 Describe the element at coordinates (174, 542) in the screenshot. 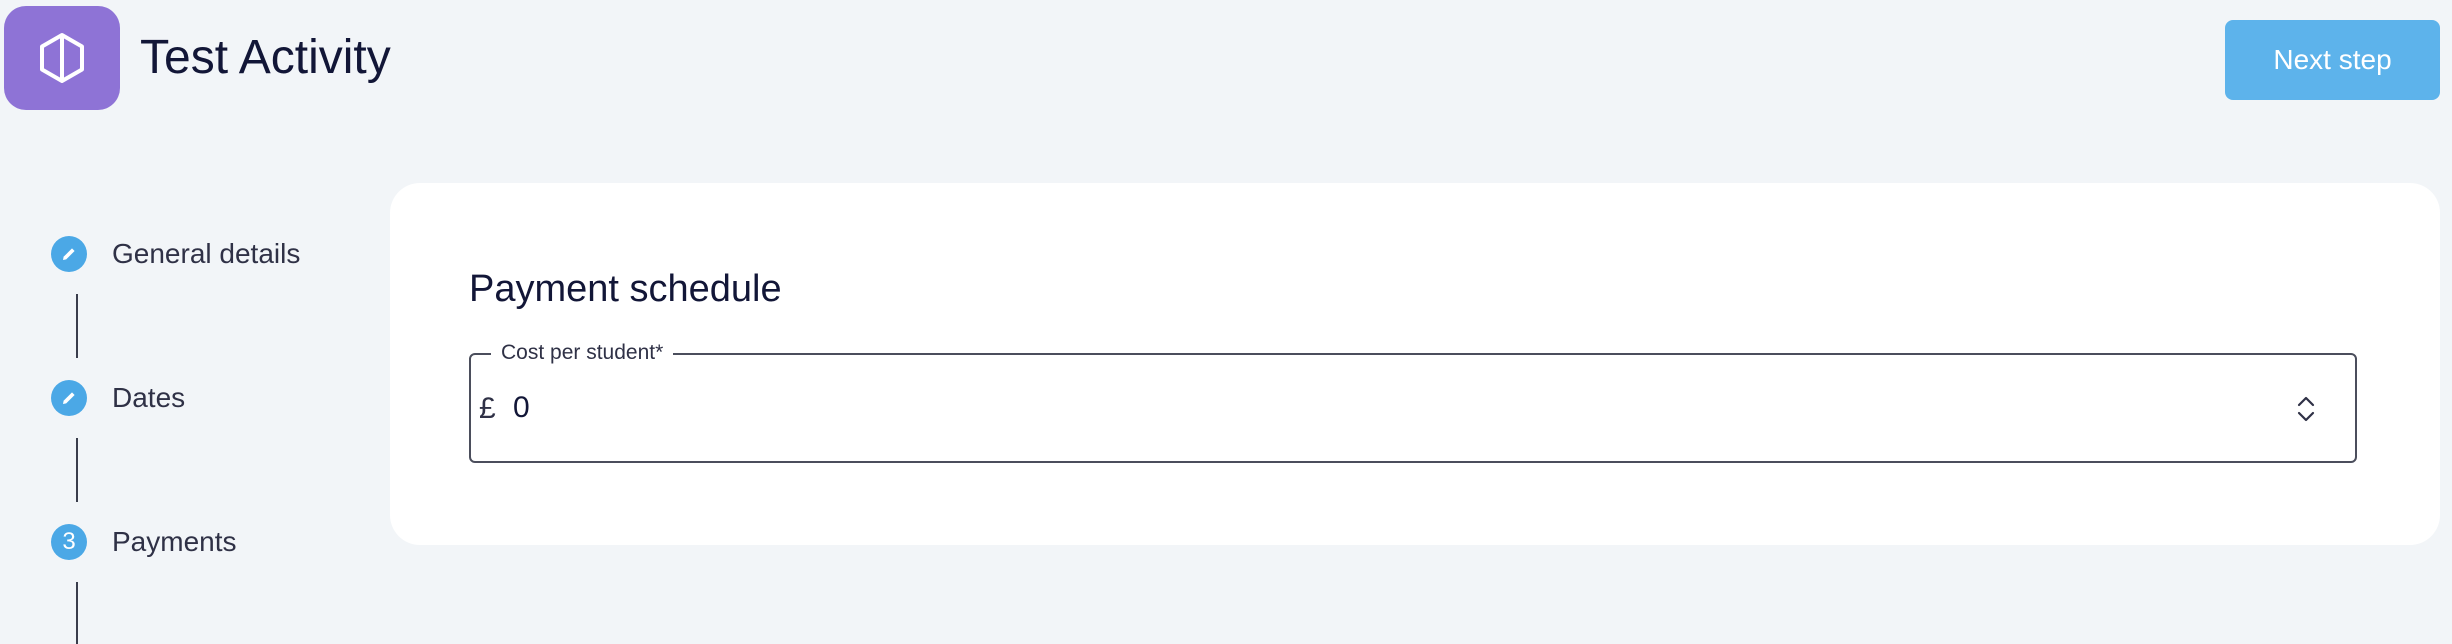

I see `step-payments-label: Payments` at that location.